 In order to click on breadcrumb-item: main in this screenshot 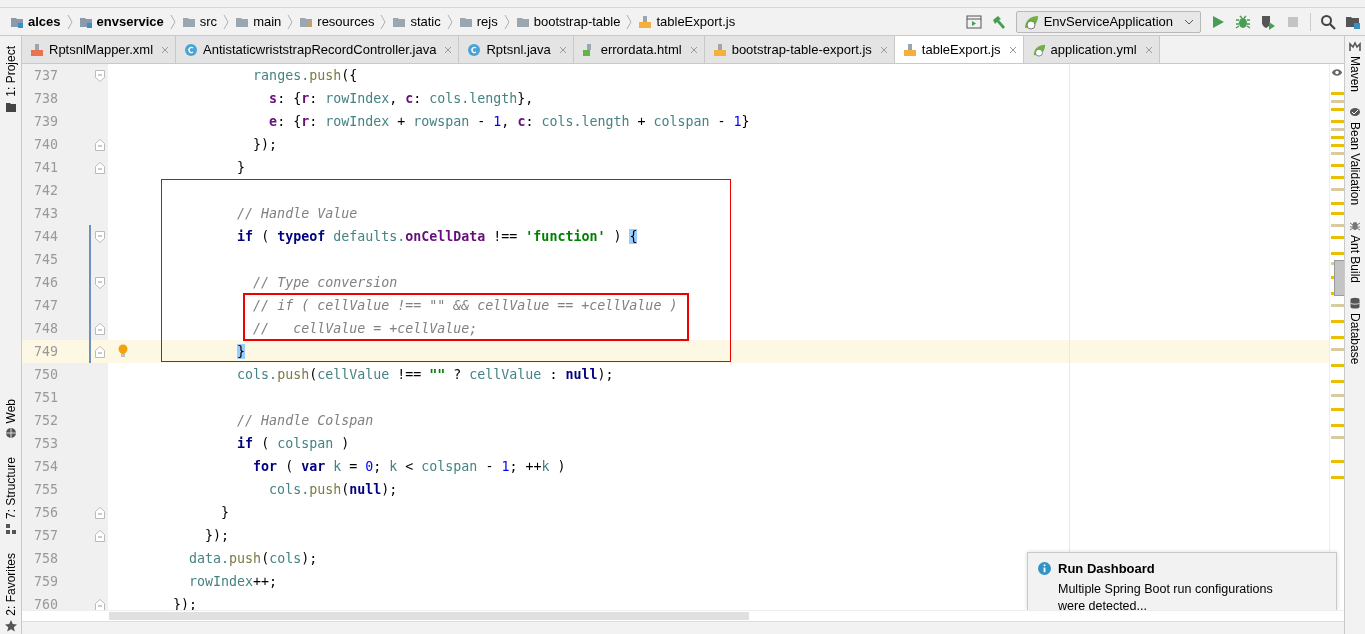, I will do `click(267, 21)`.